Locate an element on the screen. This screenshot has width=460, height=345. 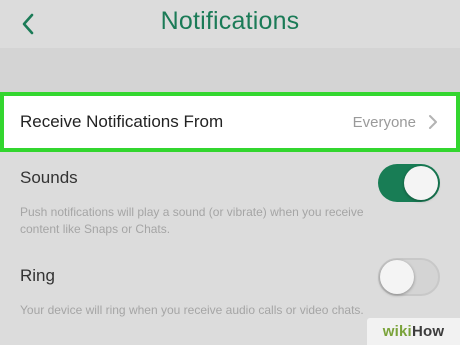
page-title: Notifications is located at coordinates (230, 21).